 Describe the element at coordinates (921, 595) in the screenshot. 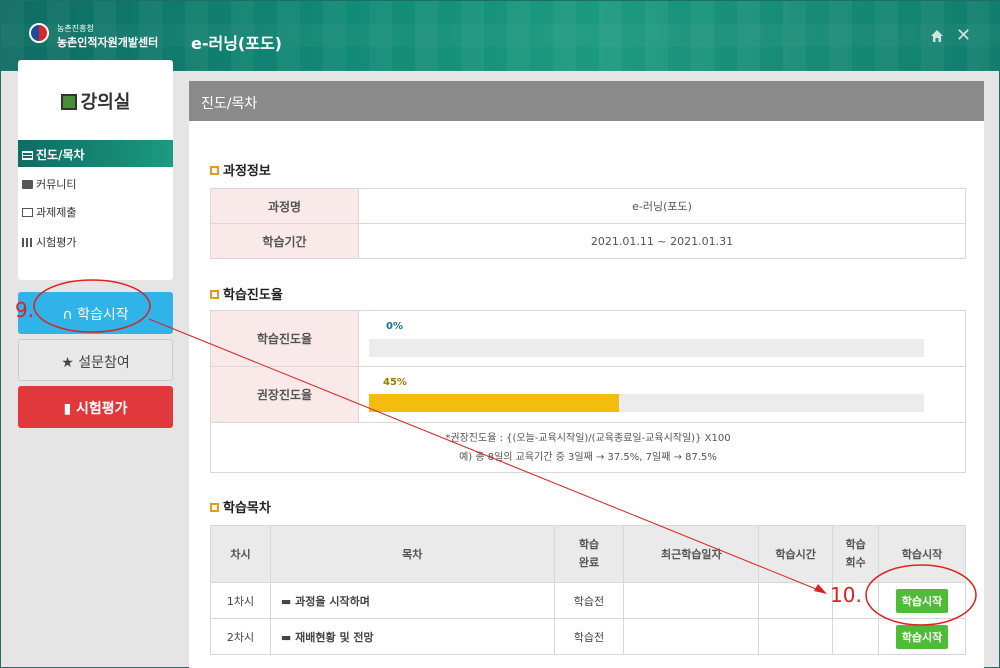

I see `annotation-circle-step10` at that location.